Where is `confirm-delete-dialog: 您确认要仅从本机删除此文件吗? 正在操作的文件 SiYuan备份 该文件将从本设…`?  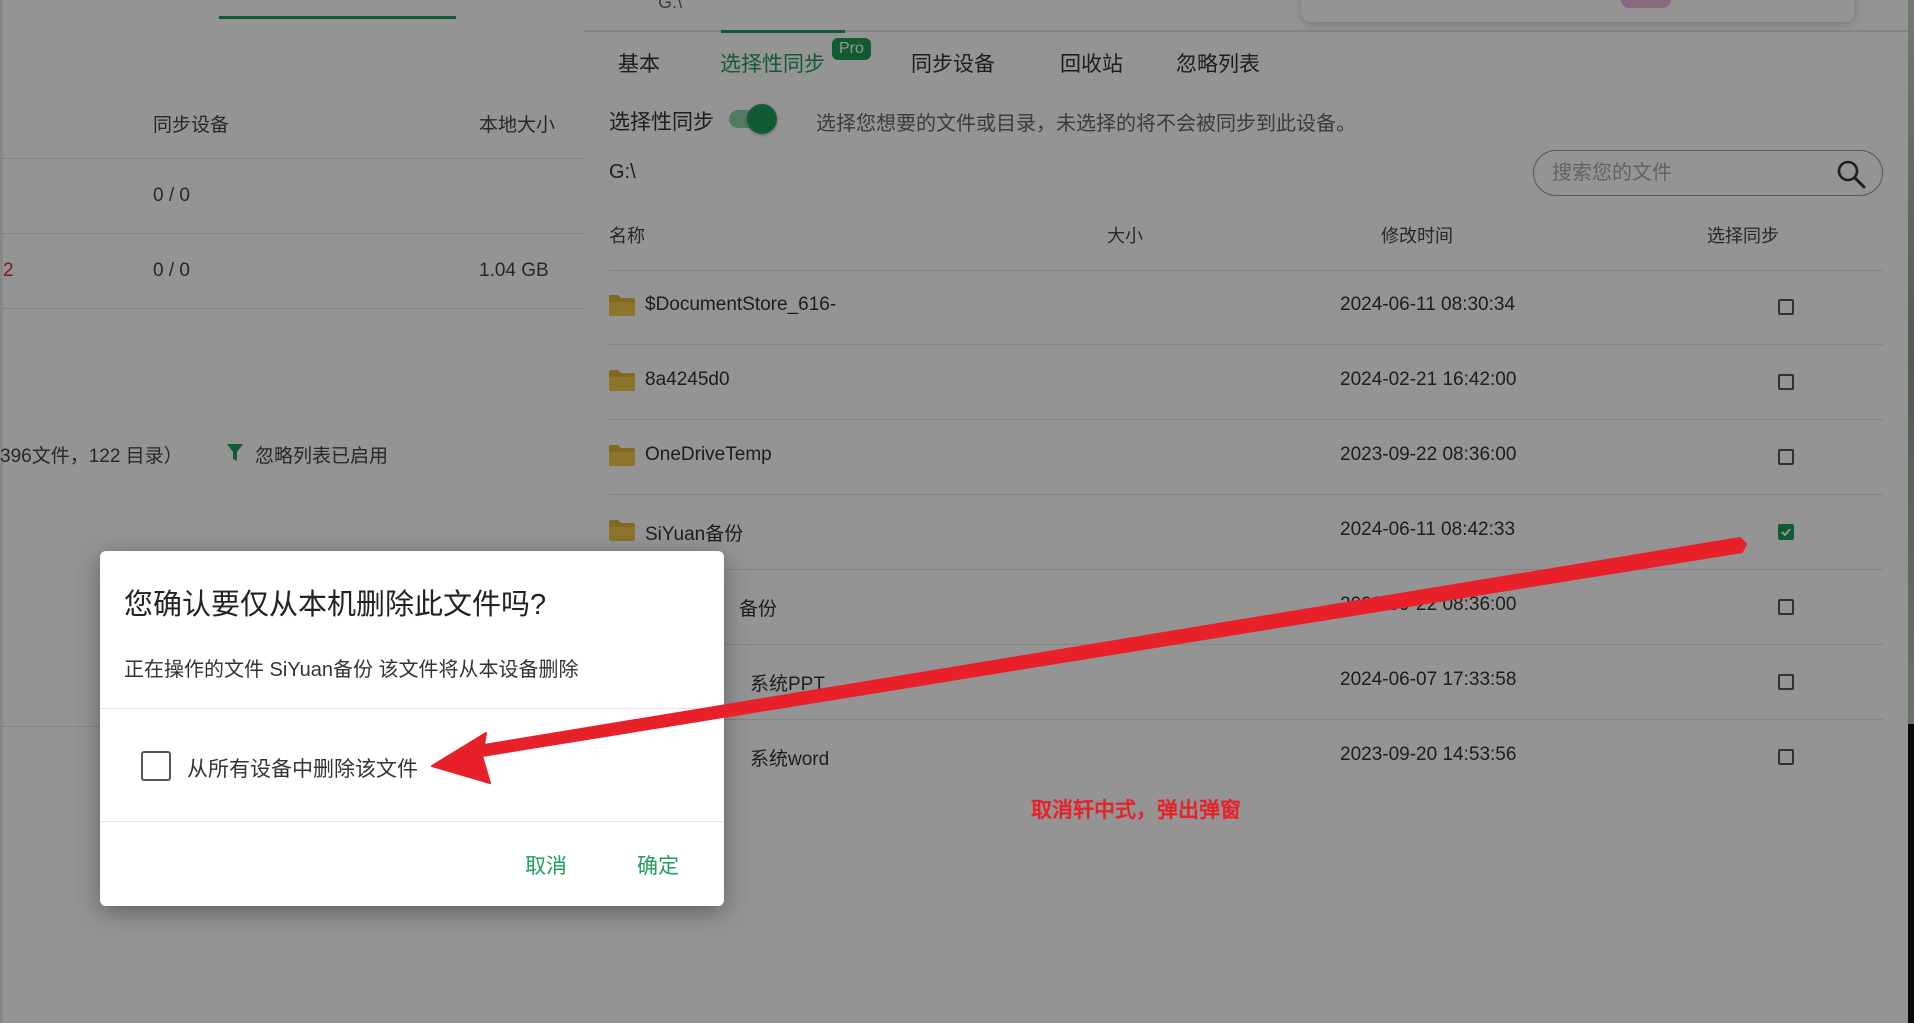 confirm-delete-dialog: 您确认要仅从本机删除此文件吗? 正在操作的文件 SiYuan备份 该文件将从本设… is located at coordinates (412, 728).